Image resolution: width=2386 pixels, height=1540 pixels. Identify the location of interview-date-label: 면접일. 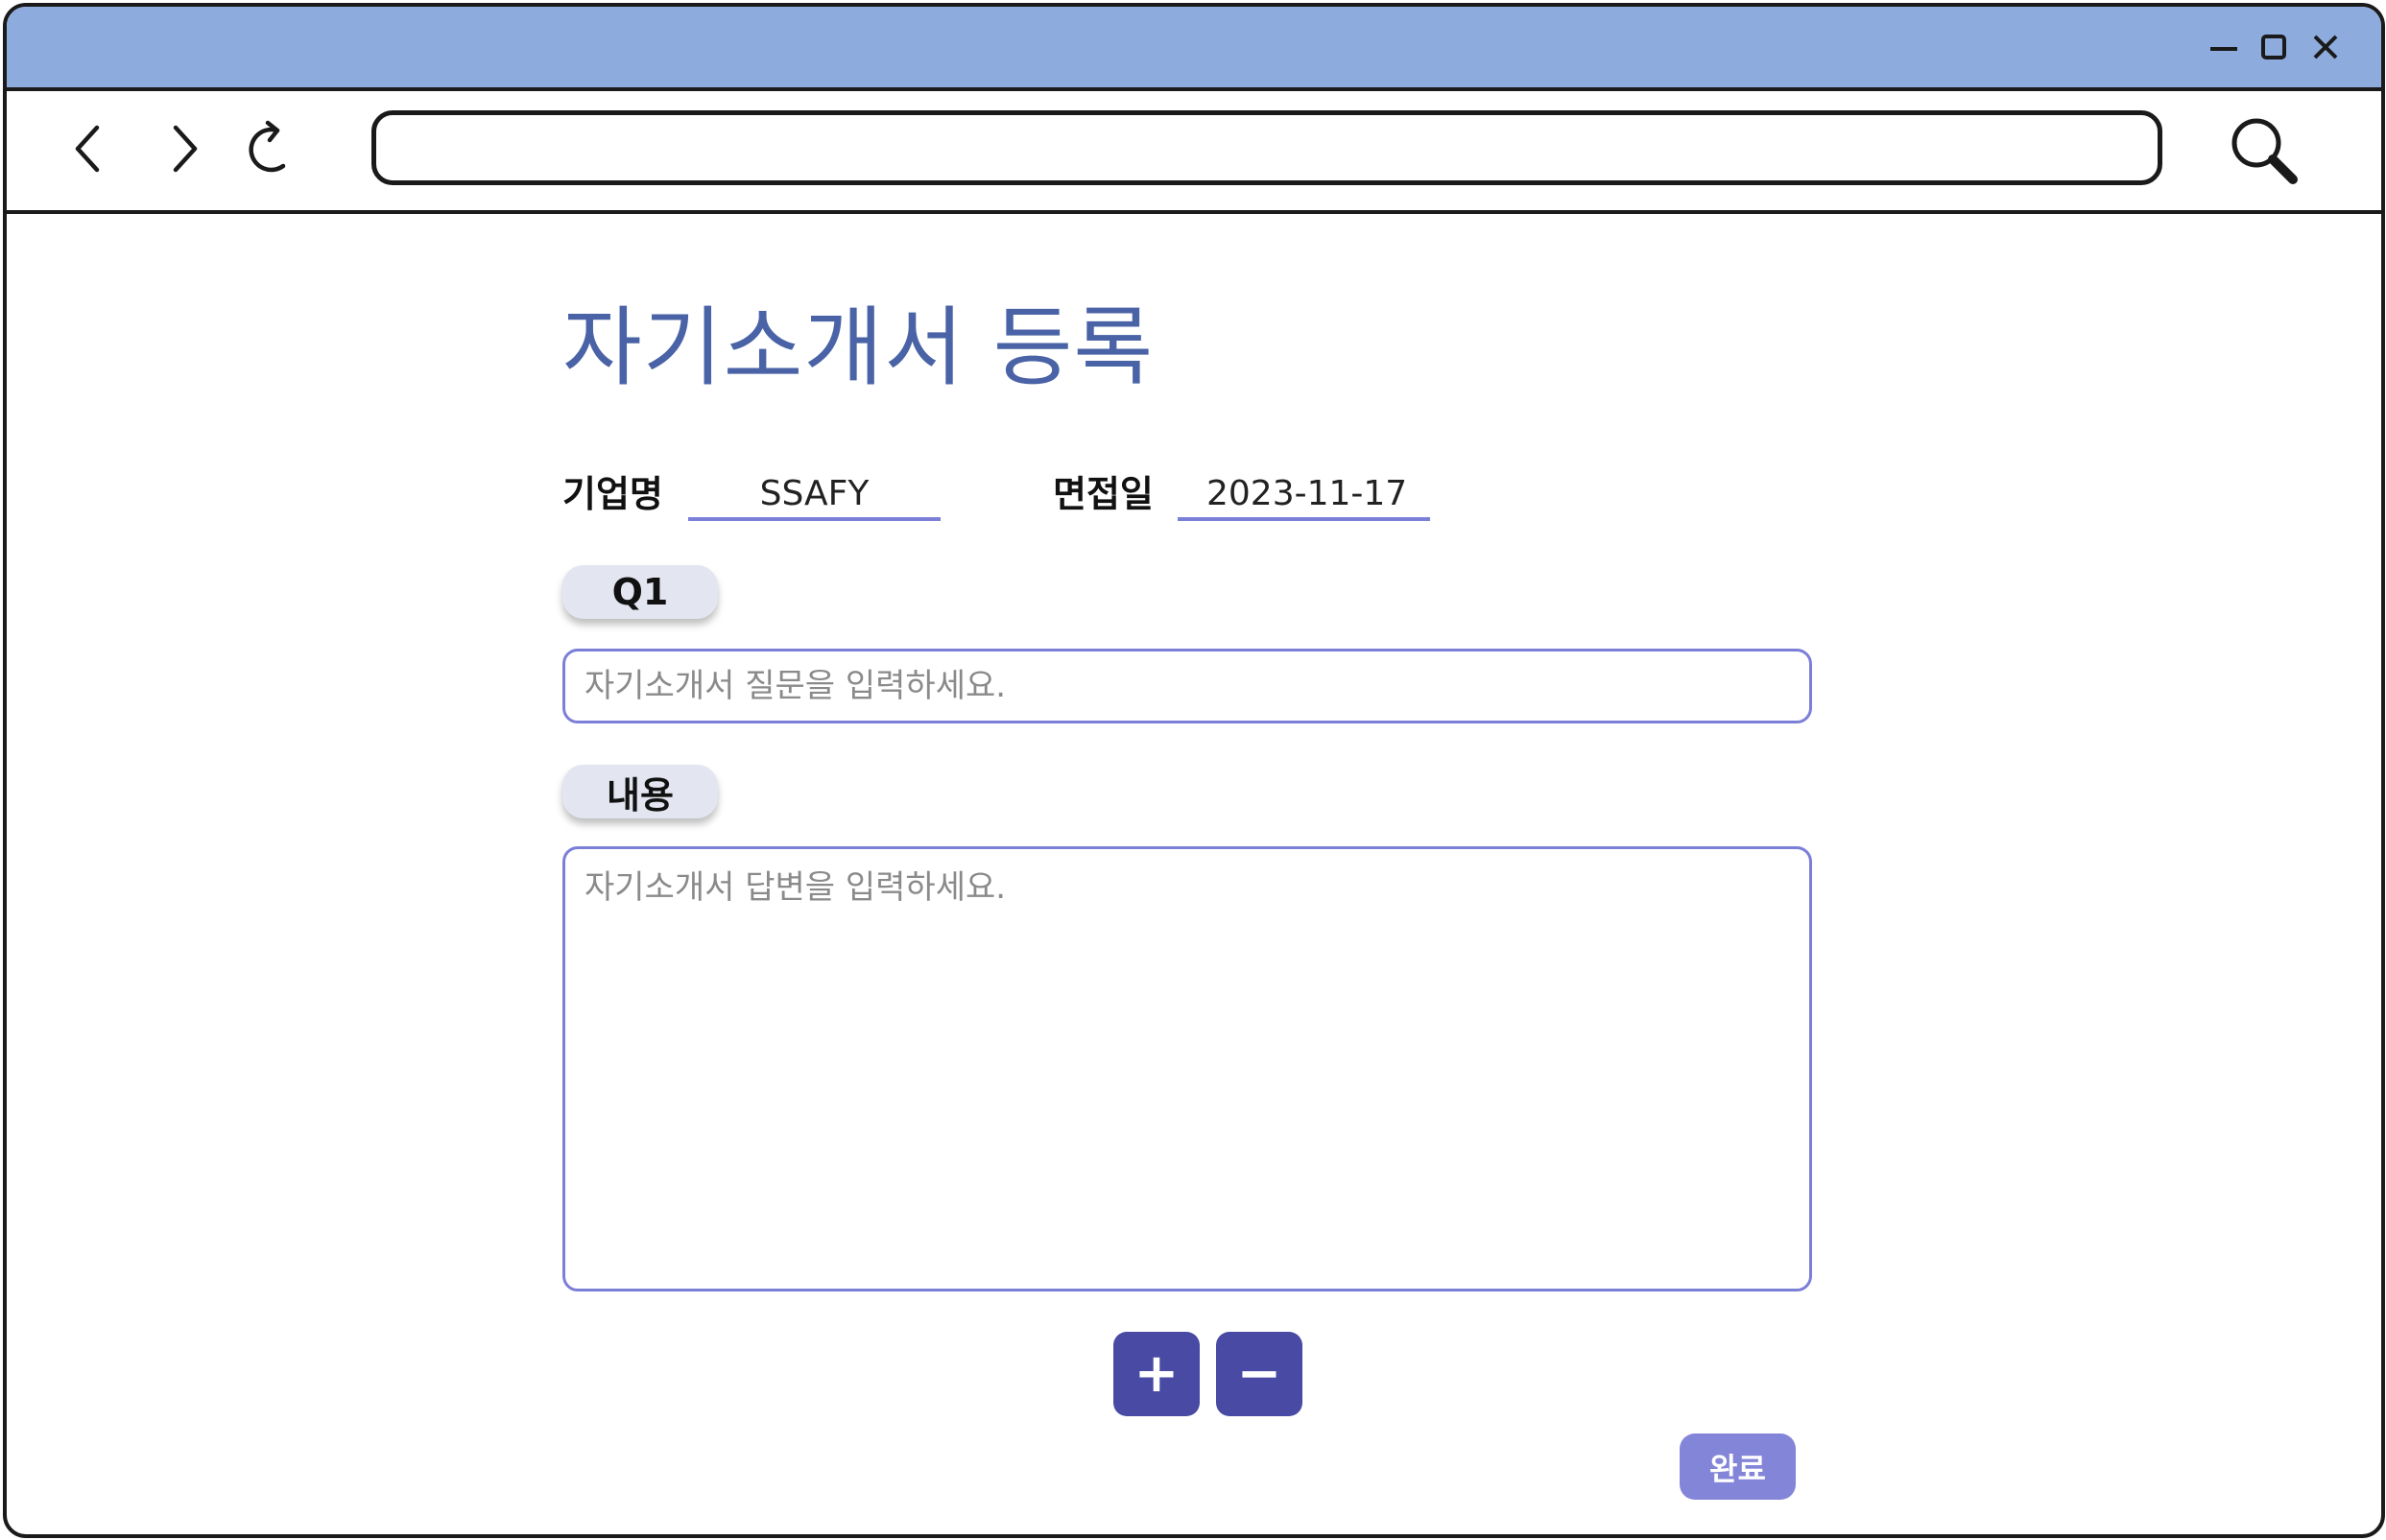
(1103, 494).